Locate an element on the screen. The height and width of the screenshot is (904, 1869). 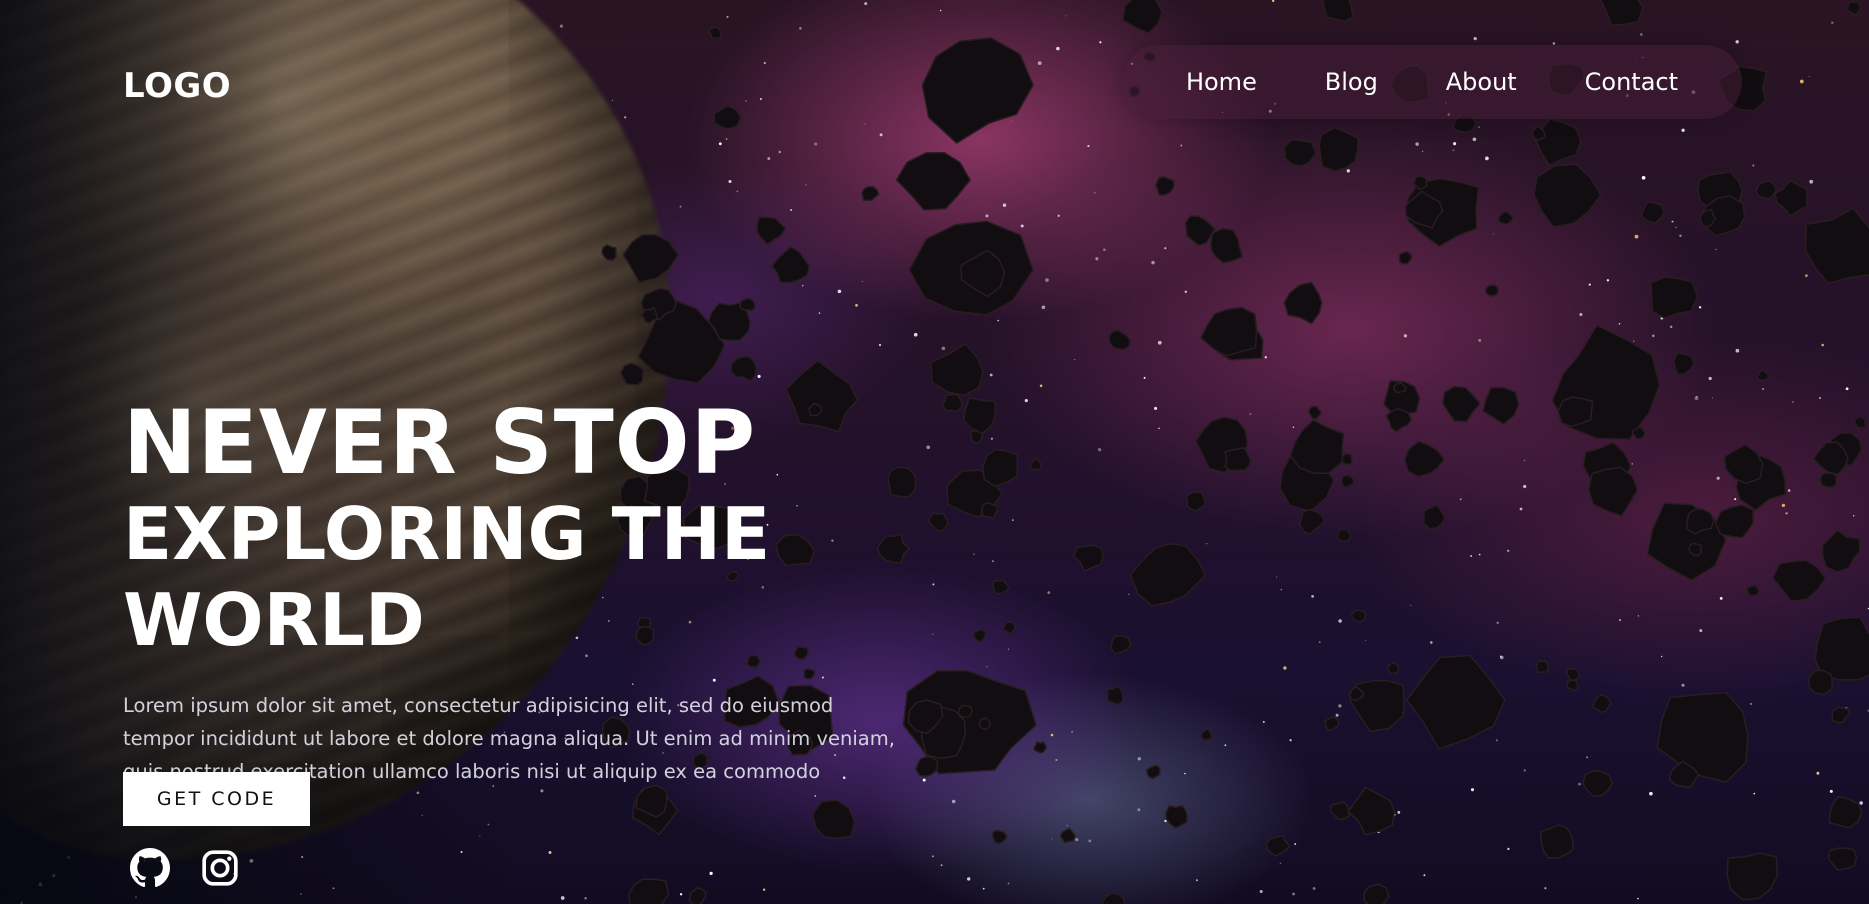
main-nav: Home Blog About Contact is located at coordinates (1432, 82).